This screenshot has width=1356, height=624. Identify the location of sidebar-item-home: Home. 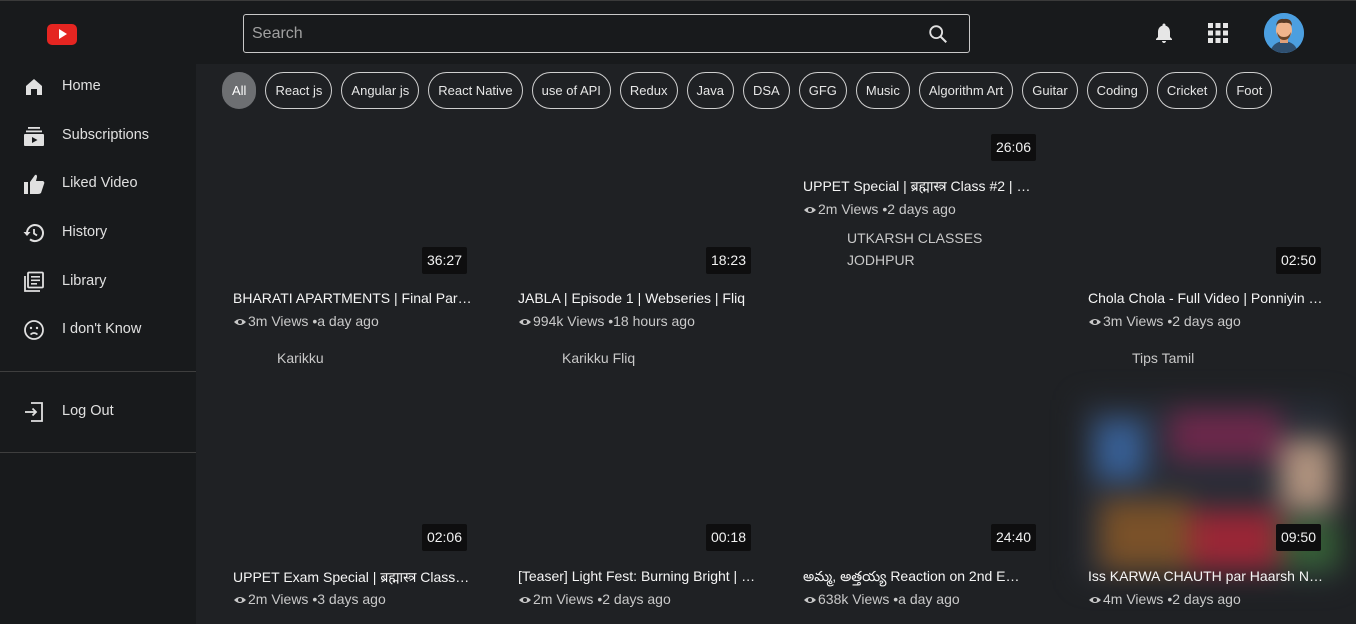
(98, 87).